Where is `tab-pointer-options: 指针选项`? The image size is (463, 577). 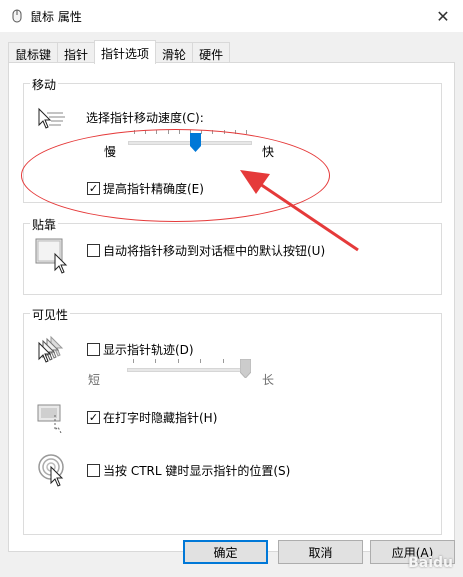 tab-pointer-options: 指针选项 is located at coordinates (125, 52).